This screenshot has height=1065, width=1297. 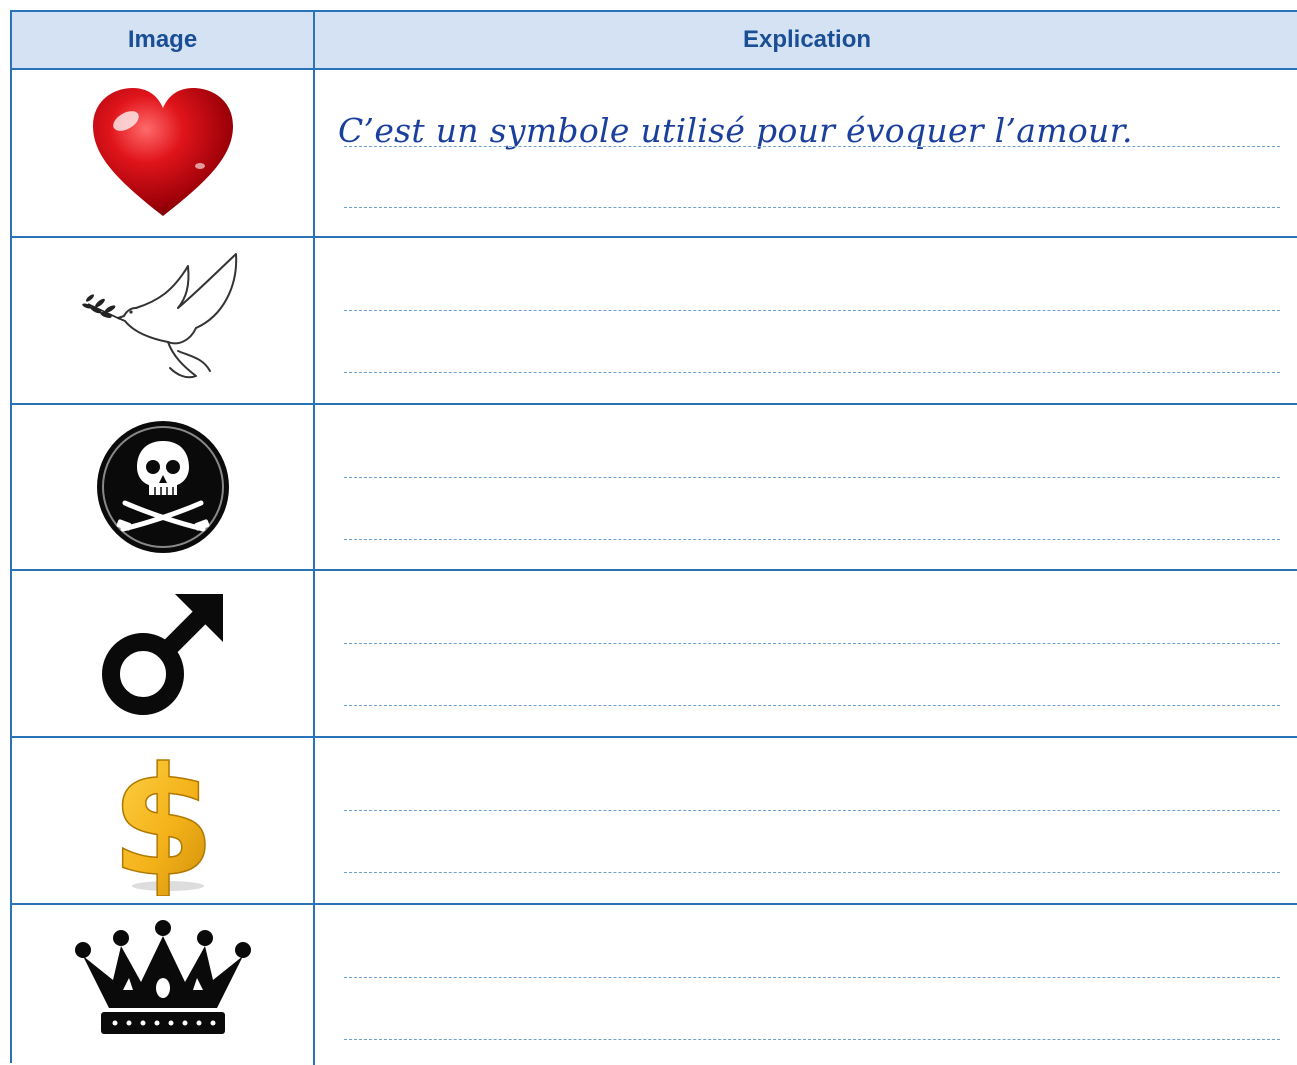 I want to click on table-row, so click(x=654, y=985).